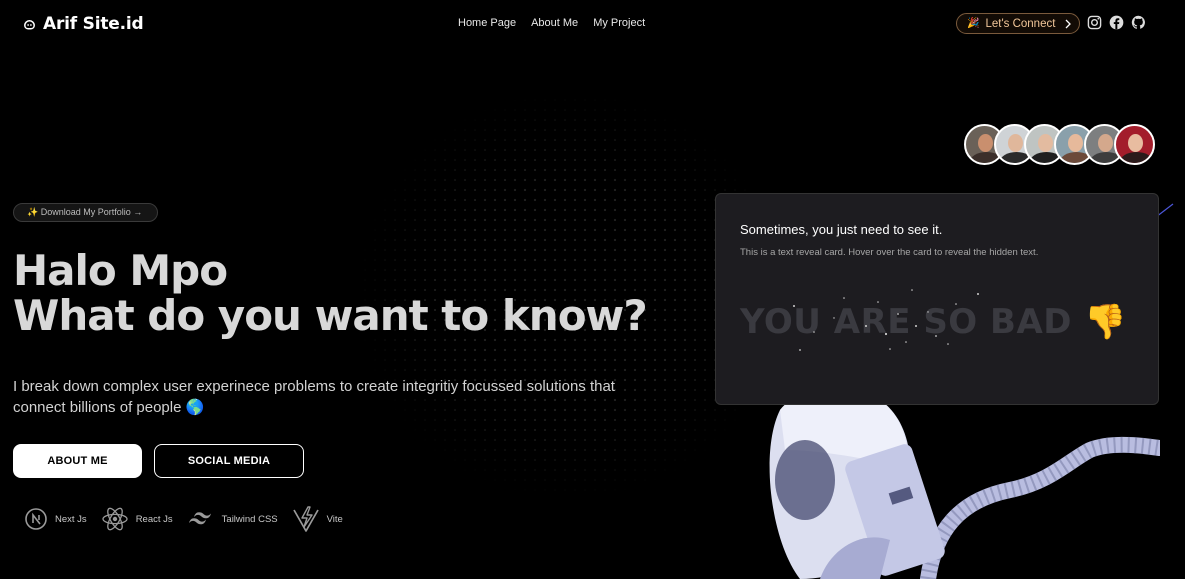  What do you see at coordinates (1138, 22) in the screenshot?
I see `github-icon` at bounding box center [1138, 22].